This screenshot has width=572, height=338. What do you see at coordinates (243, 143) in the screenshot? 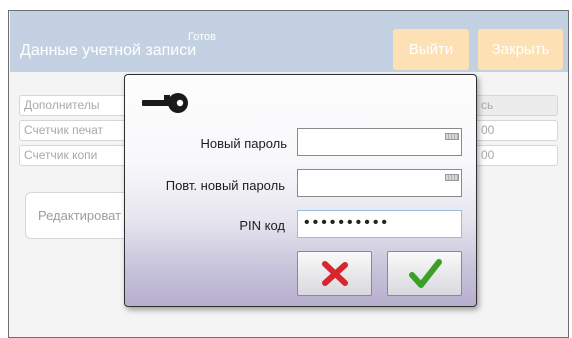
I see `new-password-label: Новый пароль` at bounding box center [243, 143].